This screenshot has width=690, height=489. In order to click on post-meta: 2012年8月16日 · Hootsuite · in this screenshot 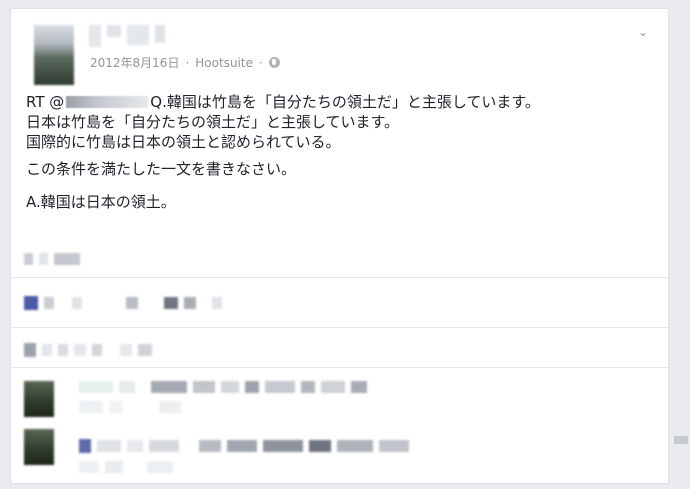, I will do `click(185, 62)`.